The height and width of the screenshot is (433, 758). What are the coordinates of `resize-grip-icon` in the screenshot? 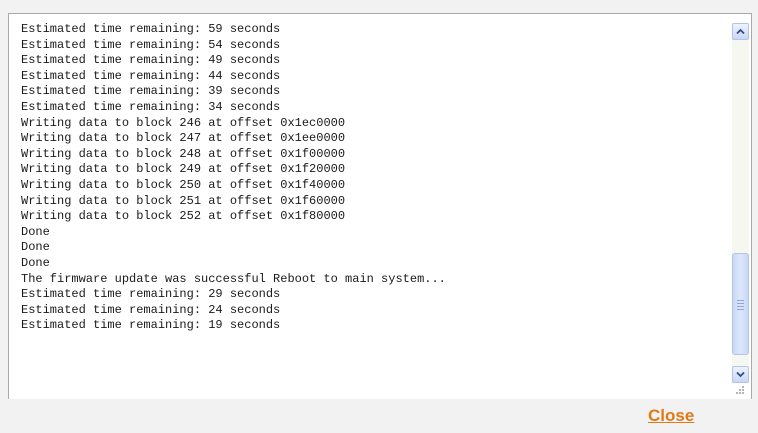 It's located at (740, 390).